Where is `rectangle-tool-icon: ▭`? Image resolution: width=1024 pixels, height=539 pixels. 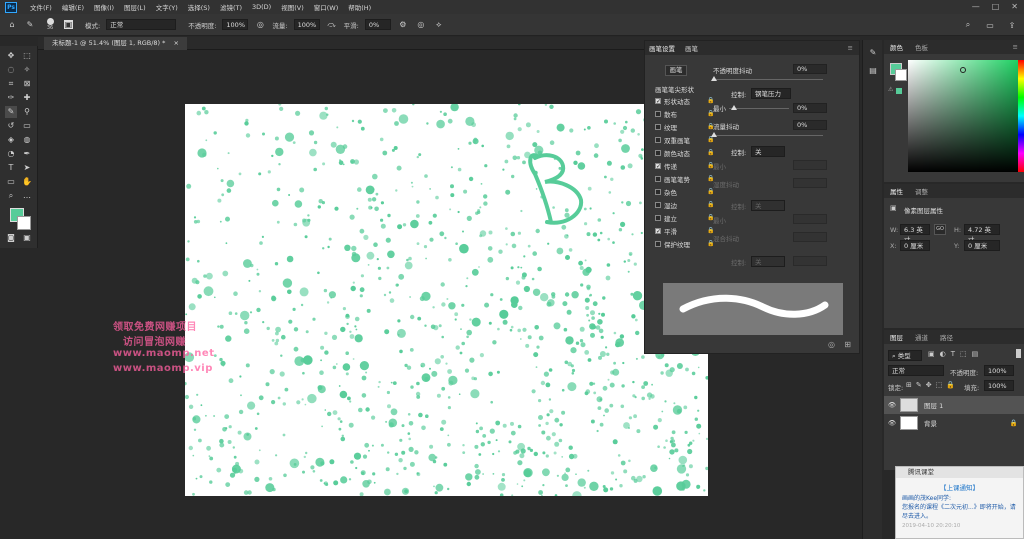 rectangle-tool-icon: ▭ is located at coordinates (11, 182).